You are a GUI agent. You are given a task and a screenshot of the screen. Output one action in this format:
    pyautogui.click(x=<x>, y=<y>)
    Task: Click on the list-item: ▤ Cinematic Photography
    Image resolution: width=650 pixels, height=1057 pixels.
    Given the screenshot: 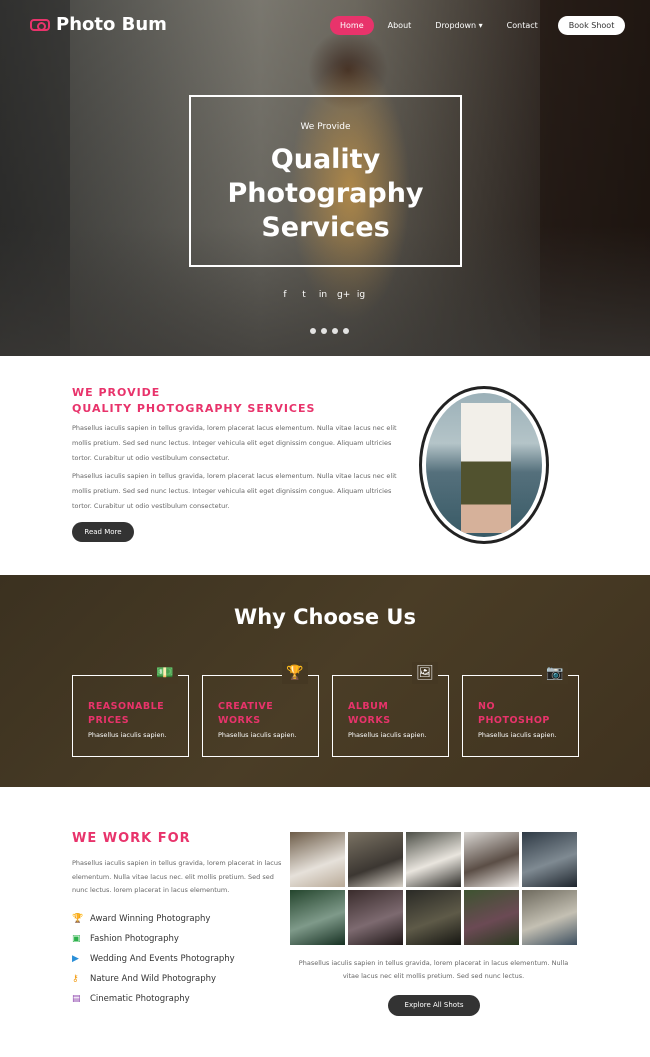 What is the action you would take?
    pyautogui.click(x=153, y=999)
    